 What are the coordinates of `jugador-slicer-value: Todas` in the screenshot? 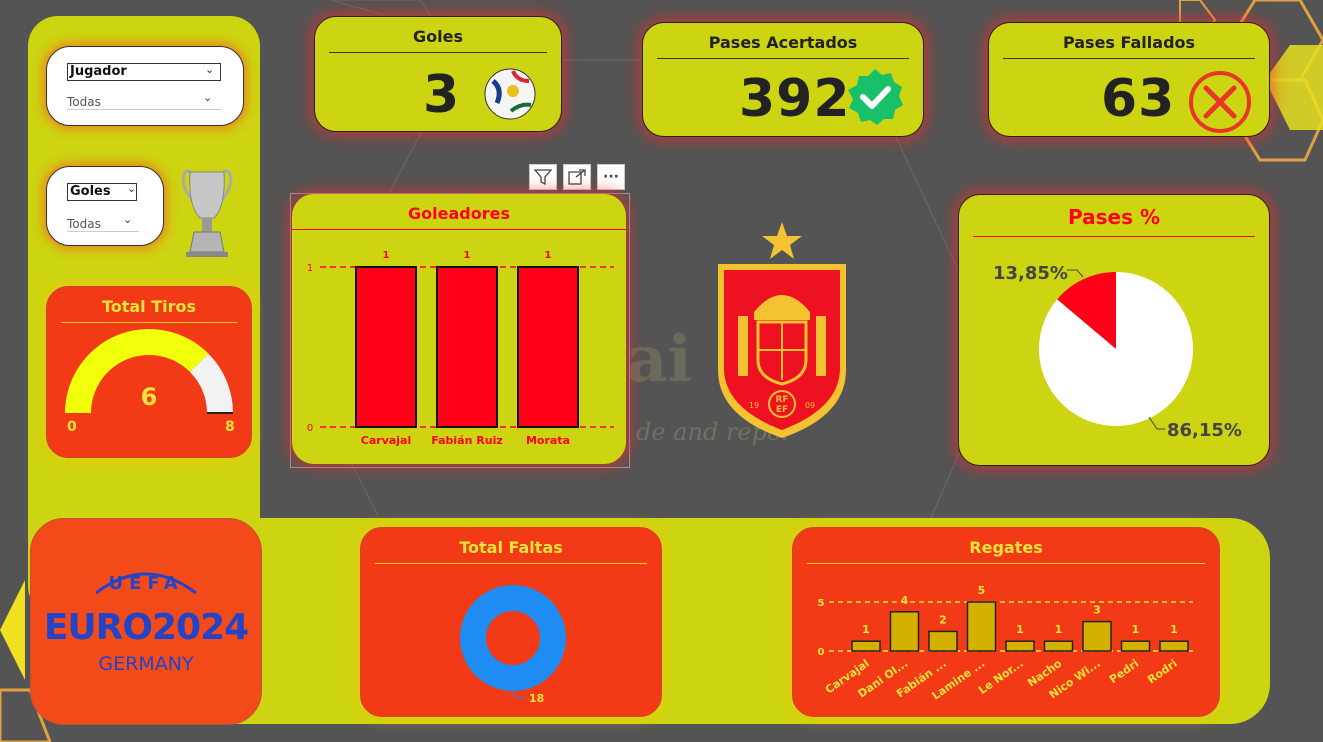 It's located at (144, 102).